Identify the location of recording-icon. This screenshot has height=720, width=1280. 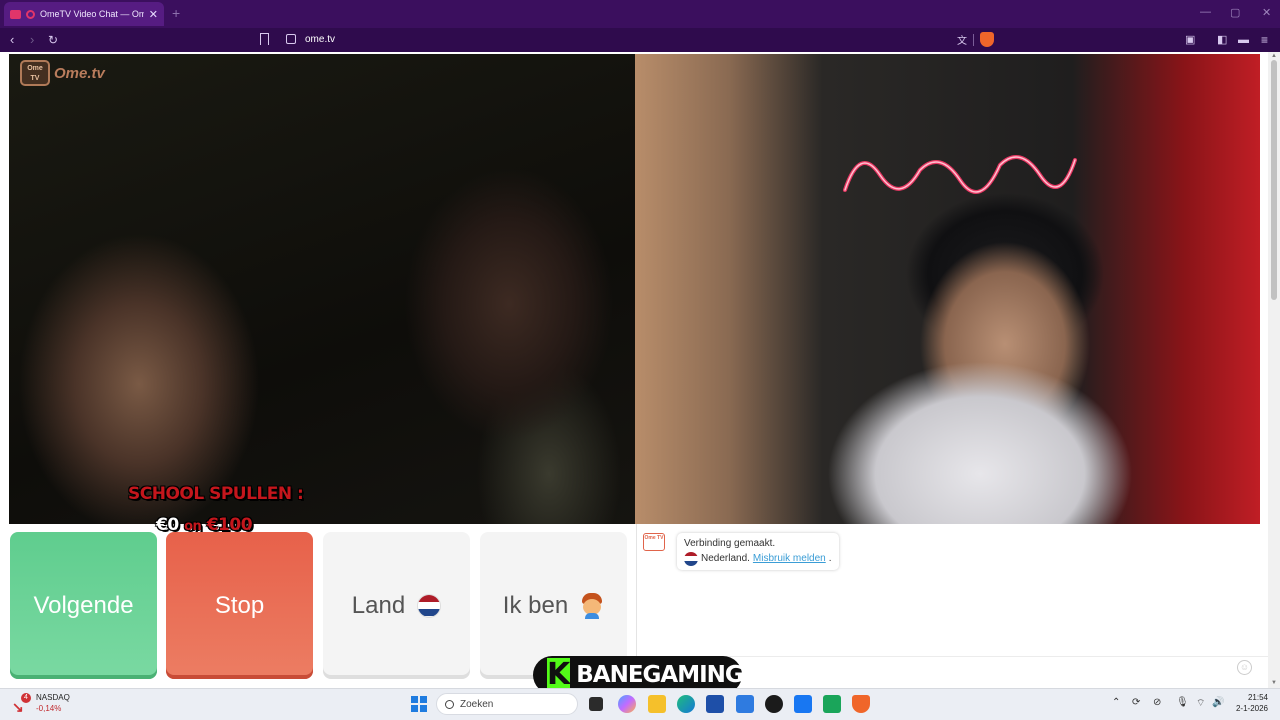
(30, 14).